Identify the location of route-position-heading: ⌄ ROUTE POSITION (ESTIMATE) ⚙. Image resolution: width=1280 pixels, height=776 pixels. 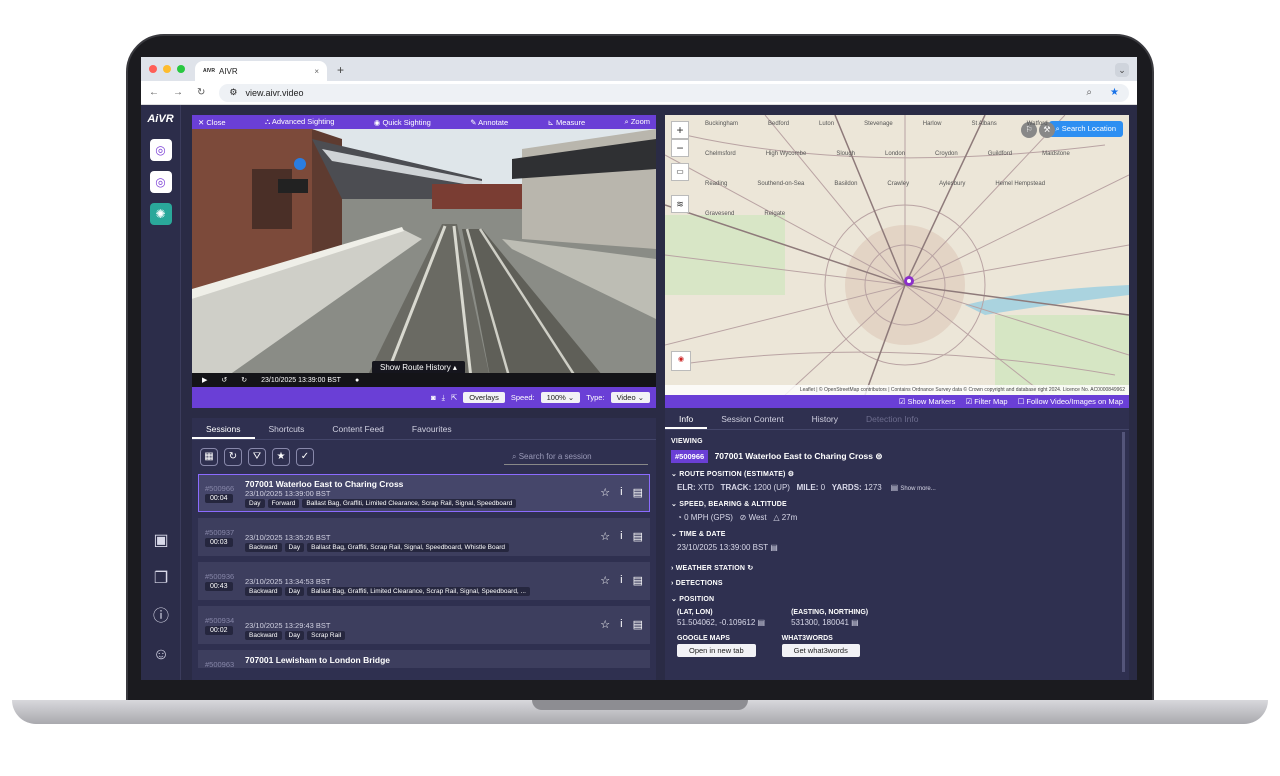
(897, 474).